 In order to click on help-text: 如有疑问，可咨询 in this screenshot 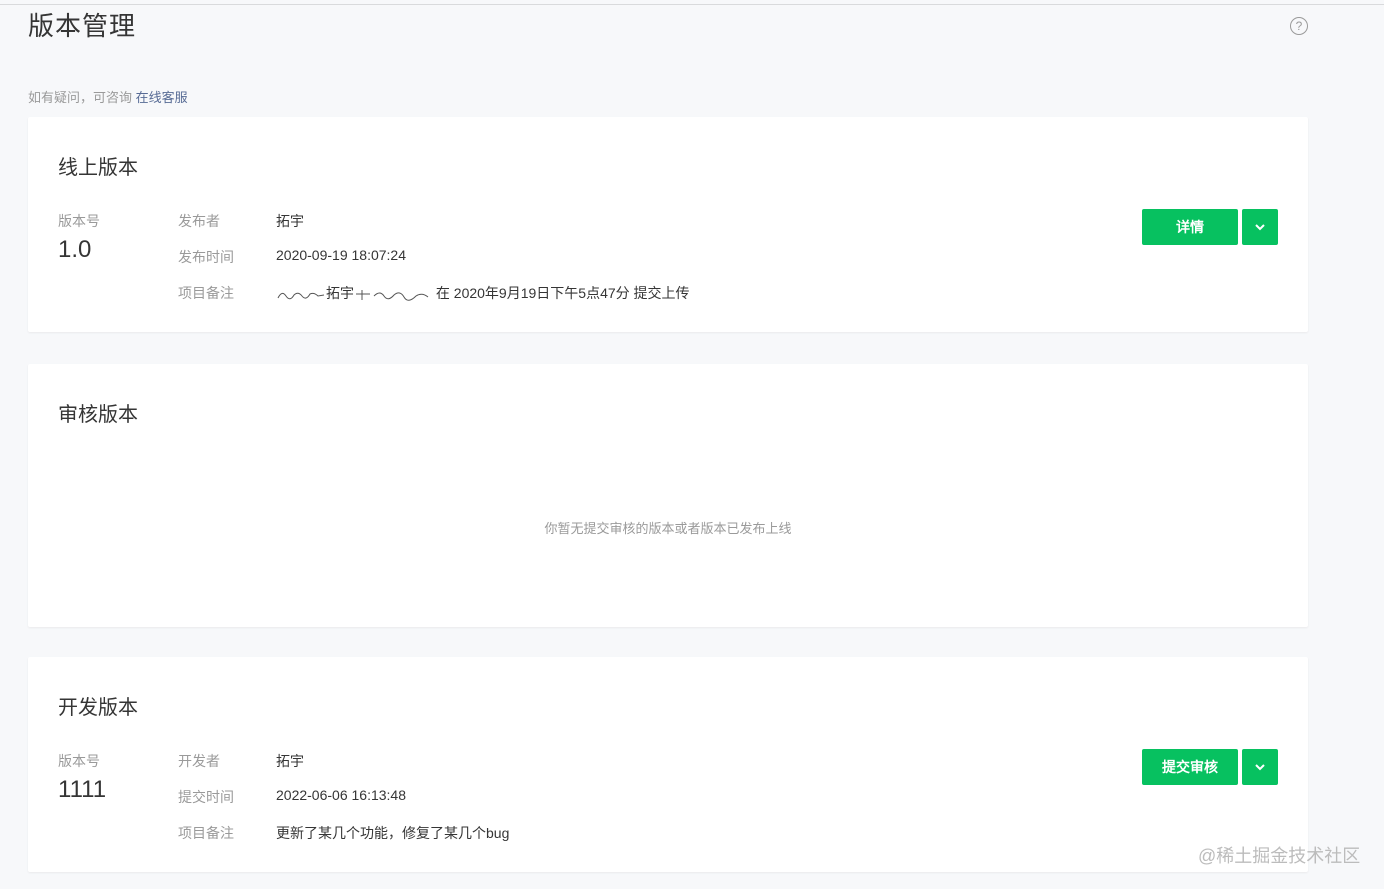, I will do `click(80, 97)`.